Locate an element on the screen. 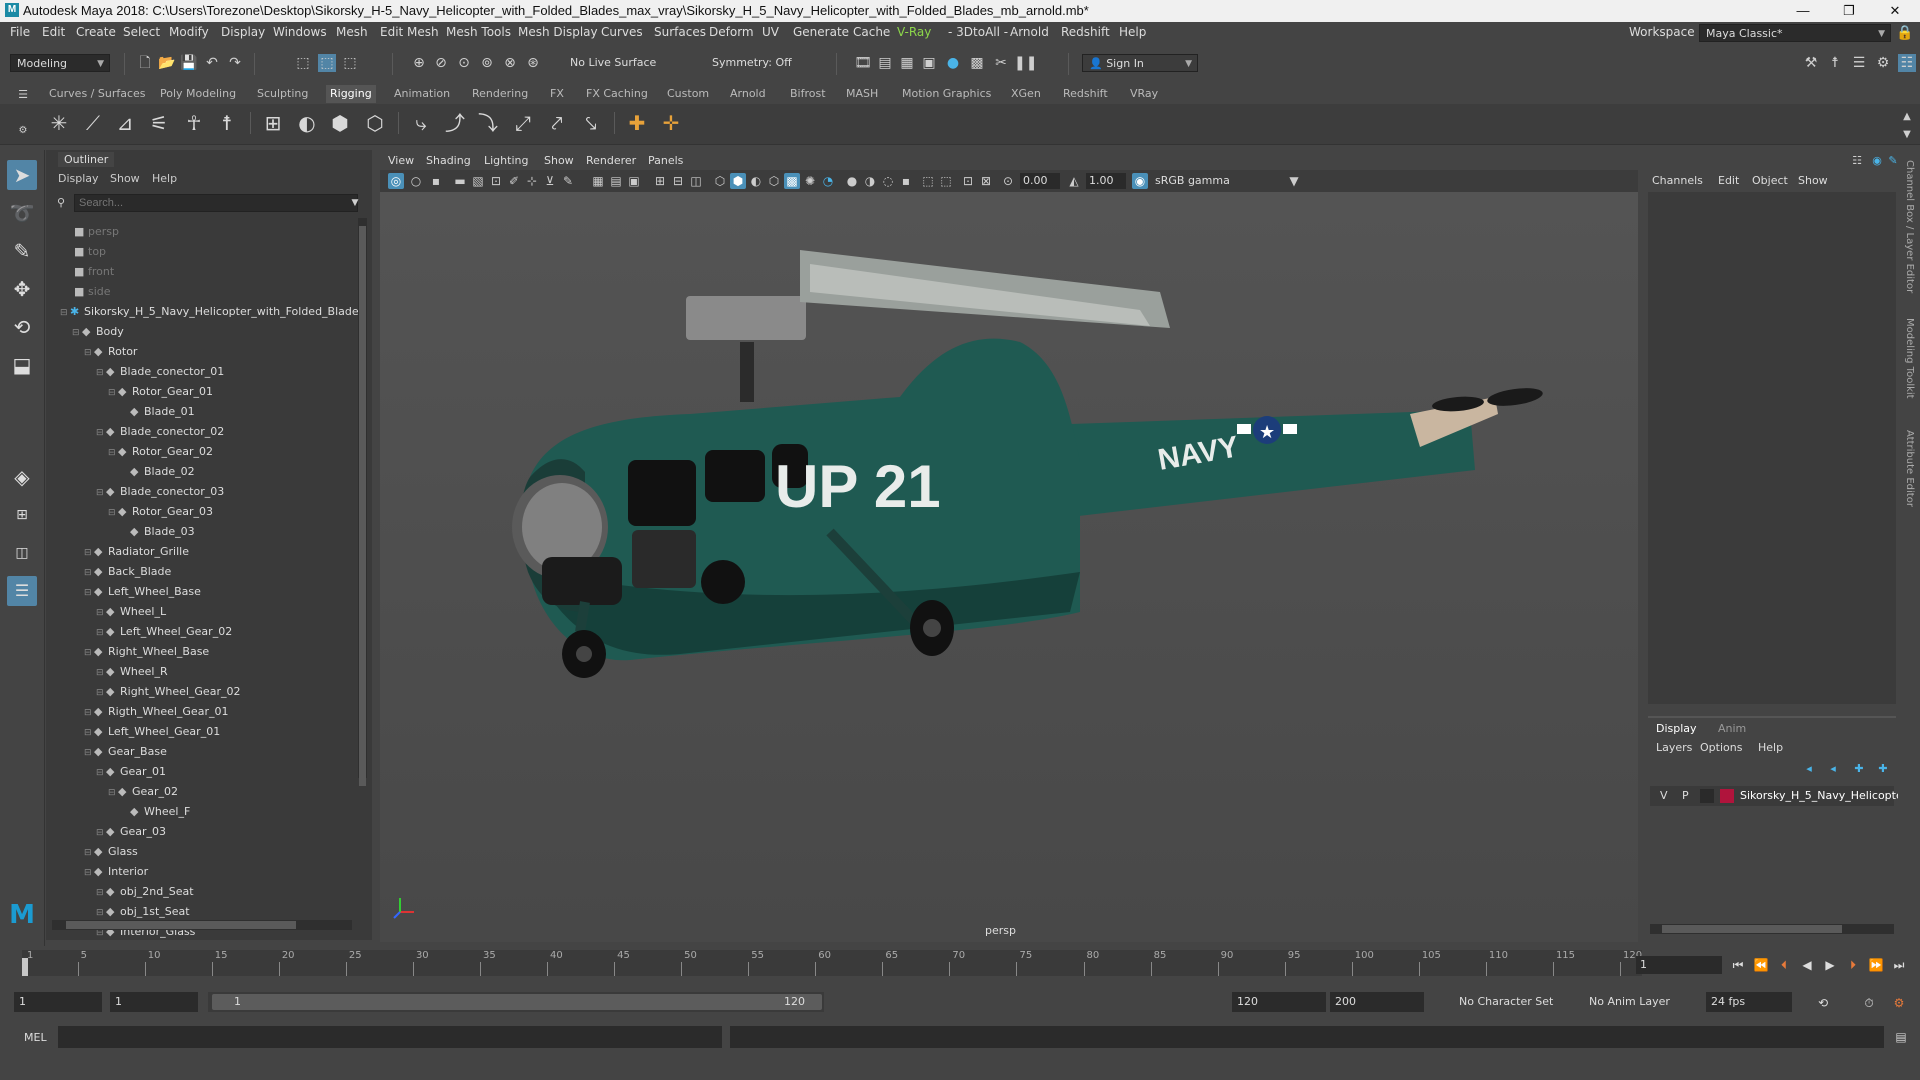  outliner-node: ⊟ ◆ Back_Blade is located at coordinates (127, 572).